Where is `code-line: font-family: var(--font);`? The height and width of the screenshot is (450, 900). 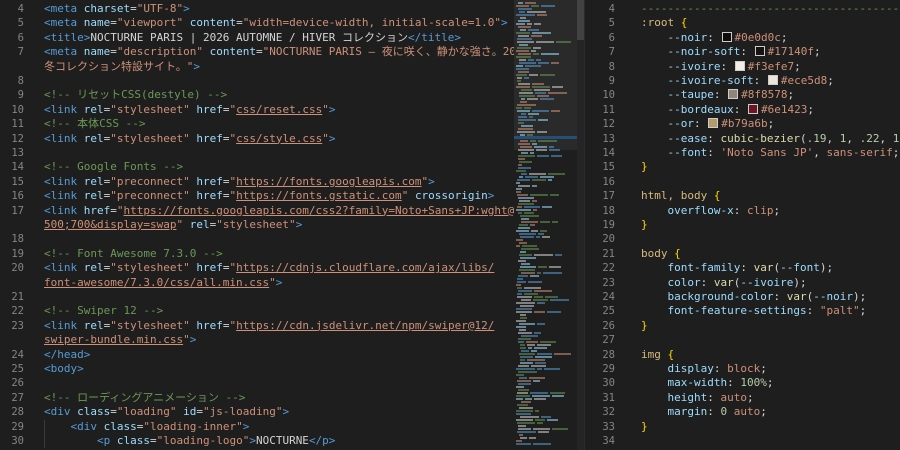
code-line: font-family: var(--font); is located at coordinates (737, 268).